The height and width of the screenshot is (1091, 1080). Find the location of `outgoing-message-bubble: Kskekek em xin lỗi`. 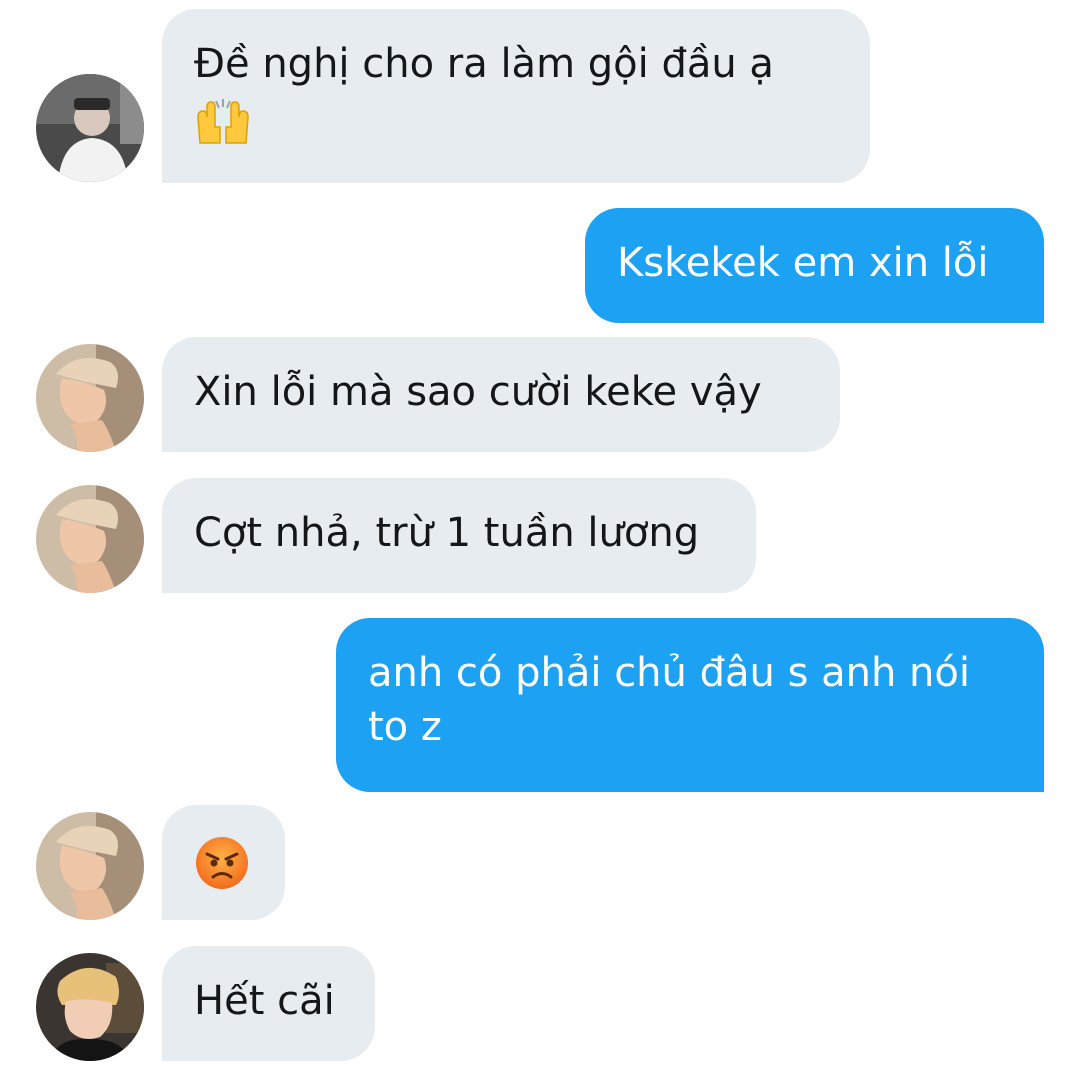

outgoing-message-bubble: Kskekek em xin lỗi is located at coordinates (814, 265).